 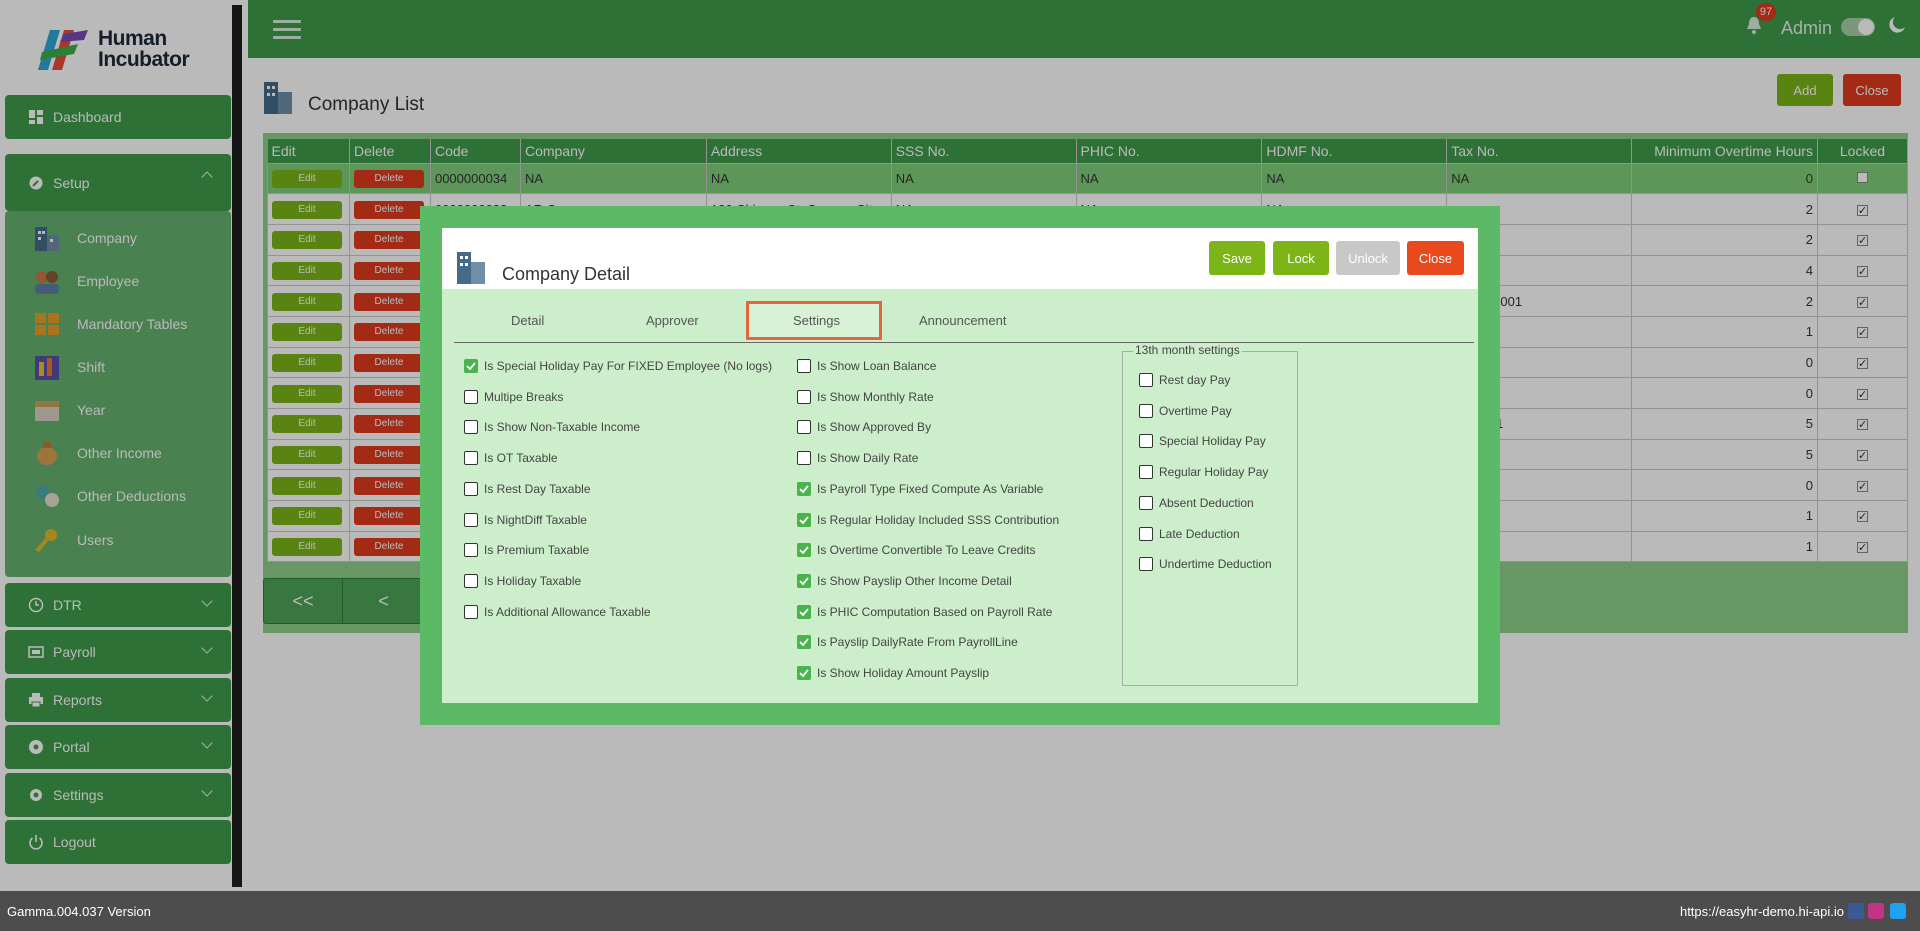 What do you see at coordinates (877, 366) in the screenshot?
I see `setting-label: Is Show Loan Balance` at bounding box center [877, 366].